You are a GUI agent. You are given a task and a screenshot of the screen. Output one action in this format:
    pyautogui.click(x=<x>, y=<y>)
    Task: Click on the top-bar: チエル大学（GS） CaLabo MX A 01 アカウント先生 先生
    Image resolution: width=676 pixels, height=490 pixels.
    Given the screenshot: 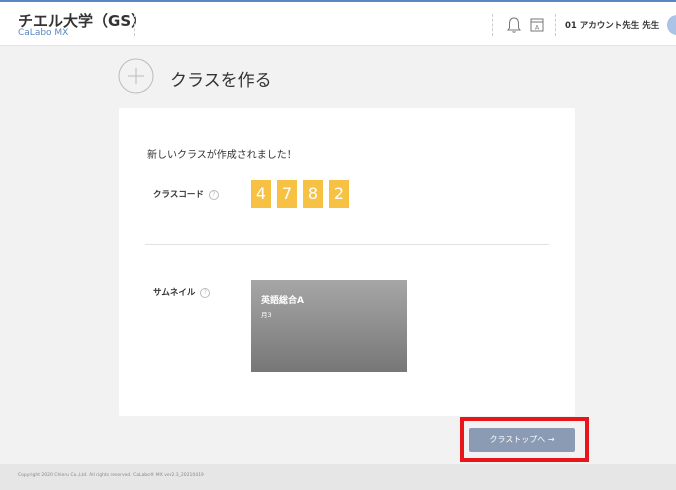 What is the action you would take?
    pyautogui.click(x=338, y=23)
    